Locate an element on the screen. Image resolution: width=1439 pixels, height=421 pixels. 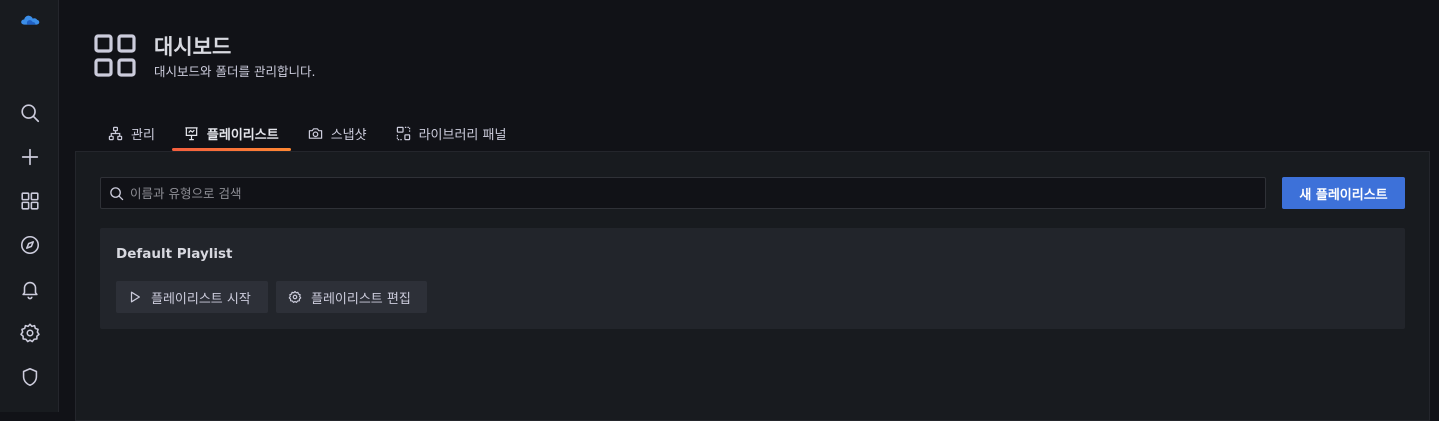
tab-library-panels-label: 라이브러리 패널 is located at coordinates (462, 135).